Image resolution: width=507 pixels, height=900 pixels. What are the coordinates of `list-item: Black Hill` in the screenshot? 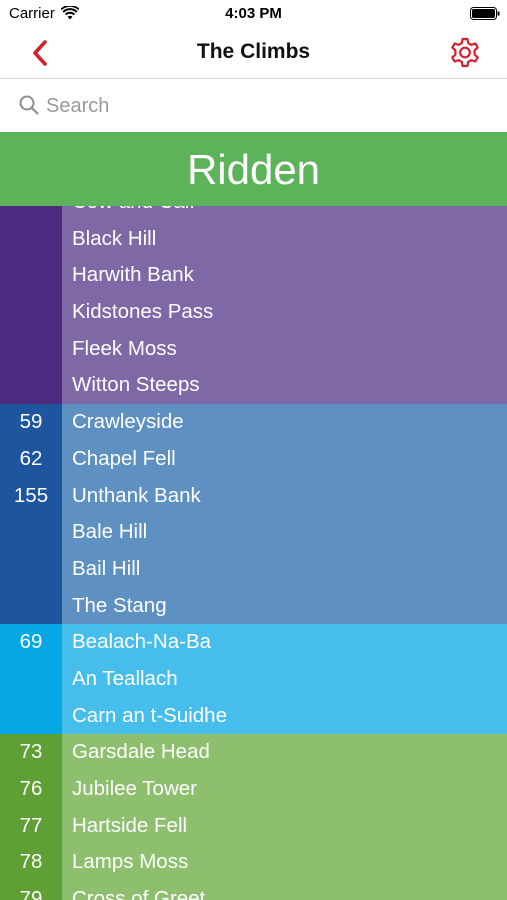 It's located at (253, 239).